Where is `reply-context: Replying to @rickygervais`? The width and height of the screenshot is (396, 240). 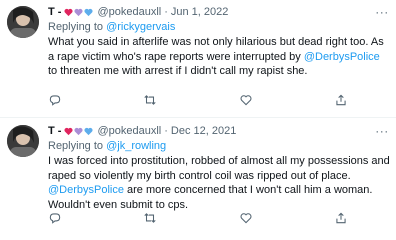 reply-context: Replying to @rickygervais is located at coordinates (219, 27).